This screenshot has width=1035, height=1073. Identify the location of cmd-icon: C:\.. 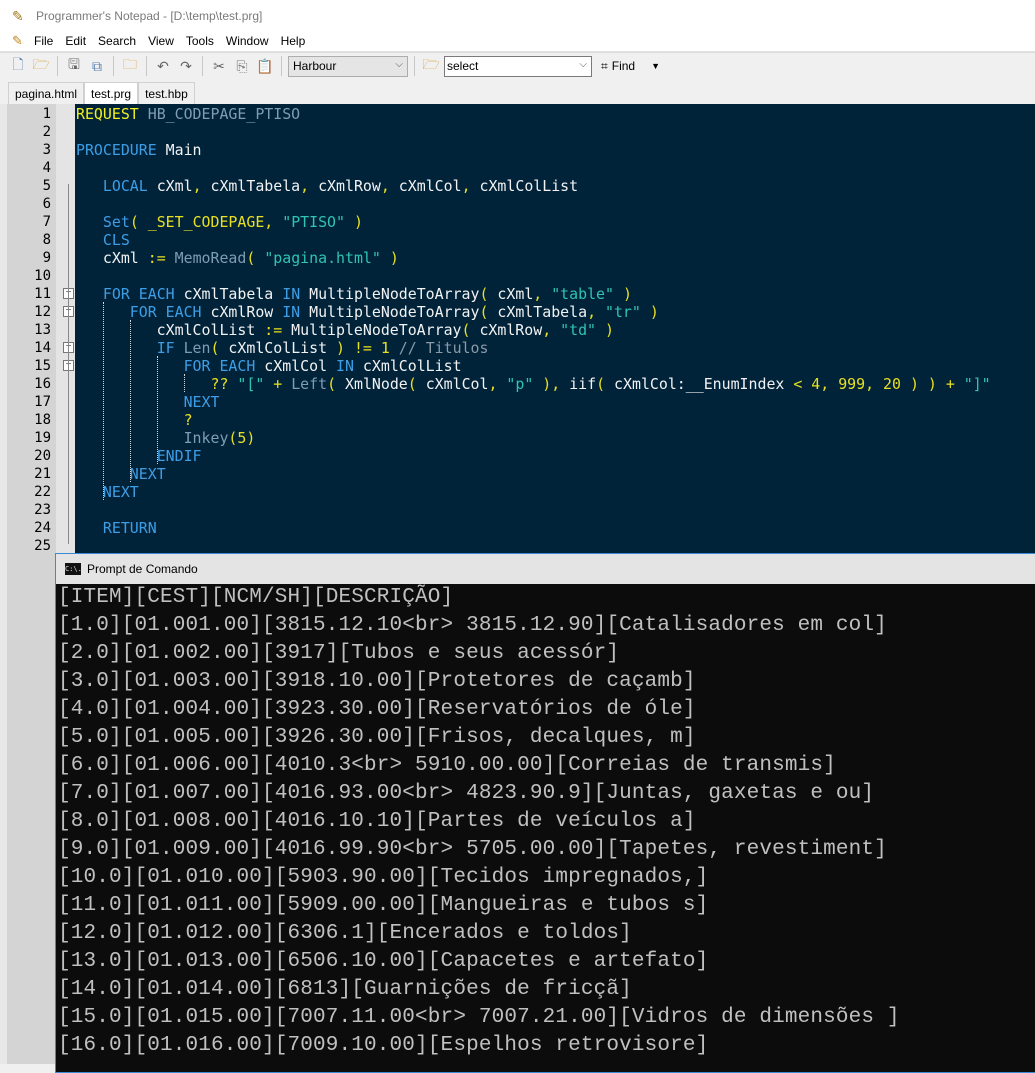
(73, 569).